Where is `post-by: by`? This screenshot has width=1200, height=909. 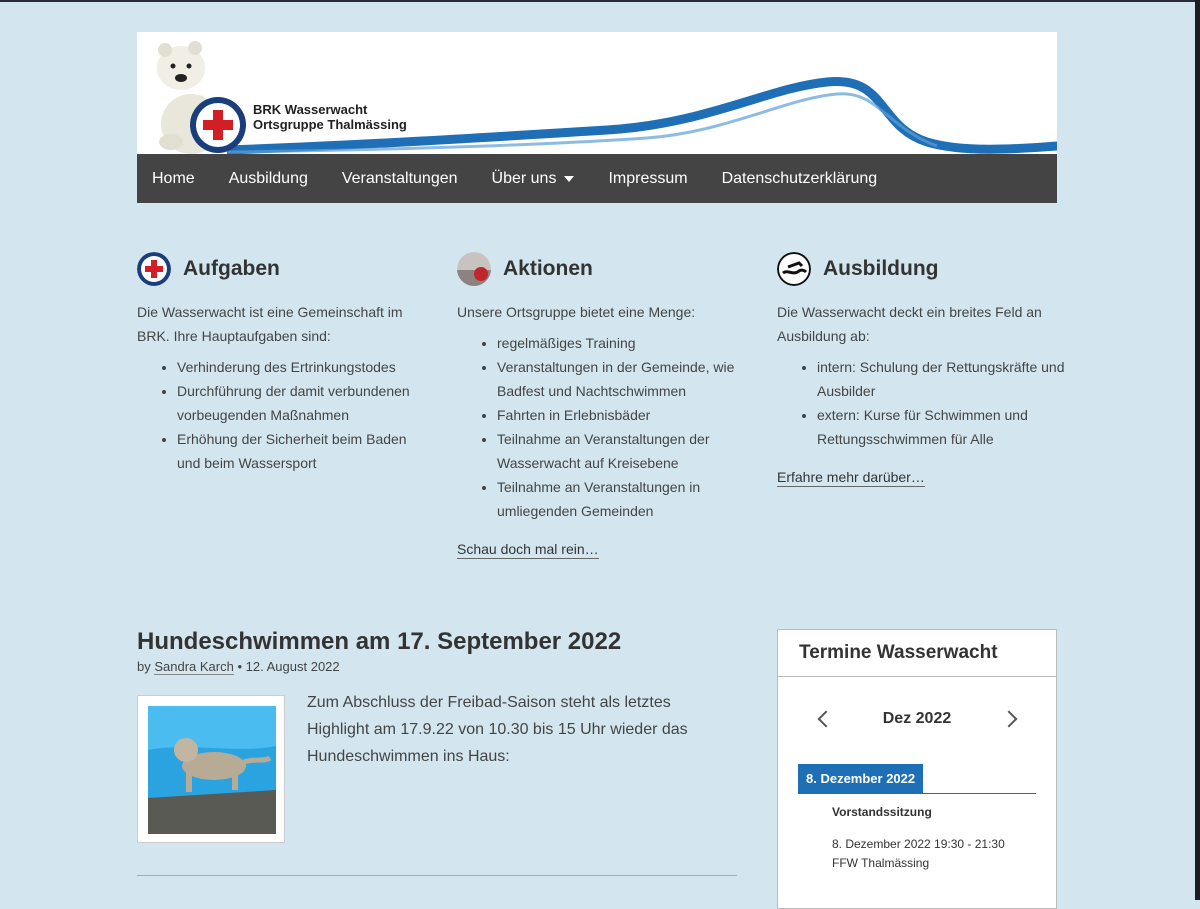 post-by: by is located at coordinates (144, 666).